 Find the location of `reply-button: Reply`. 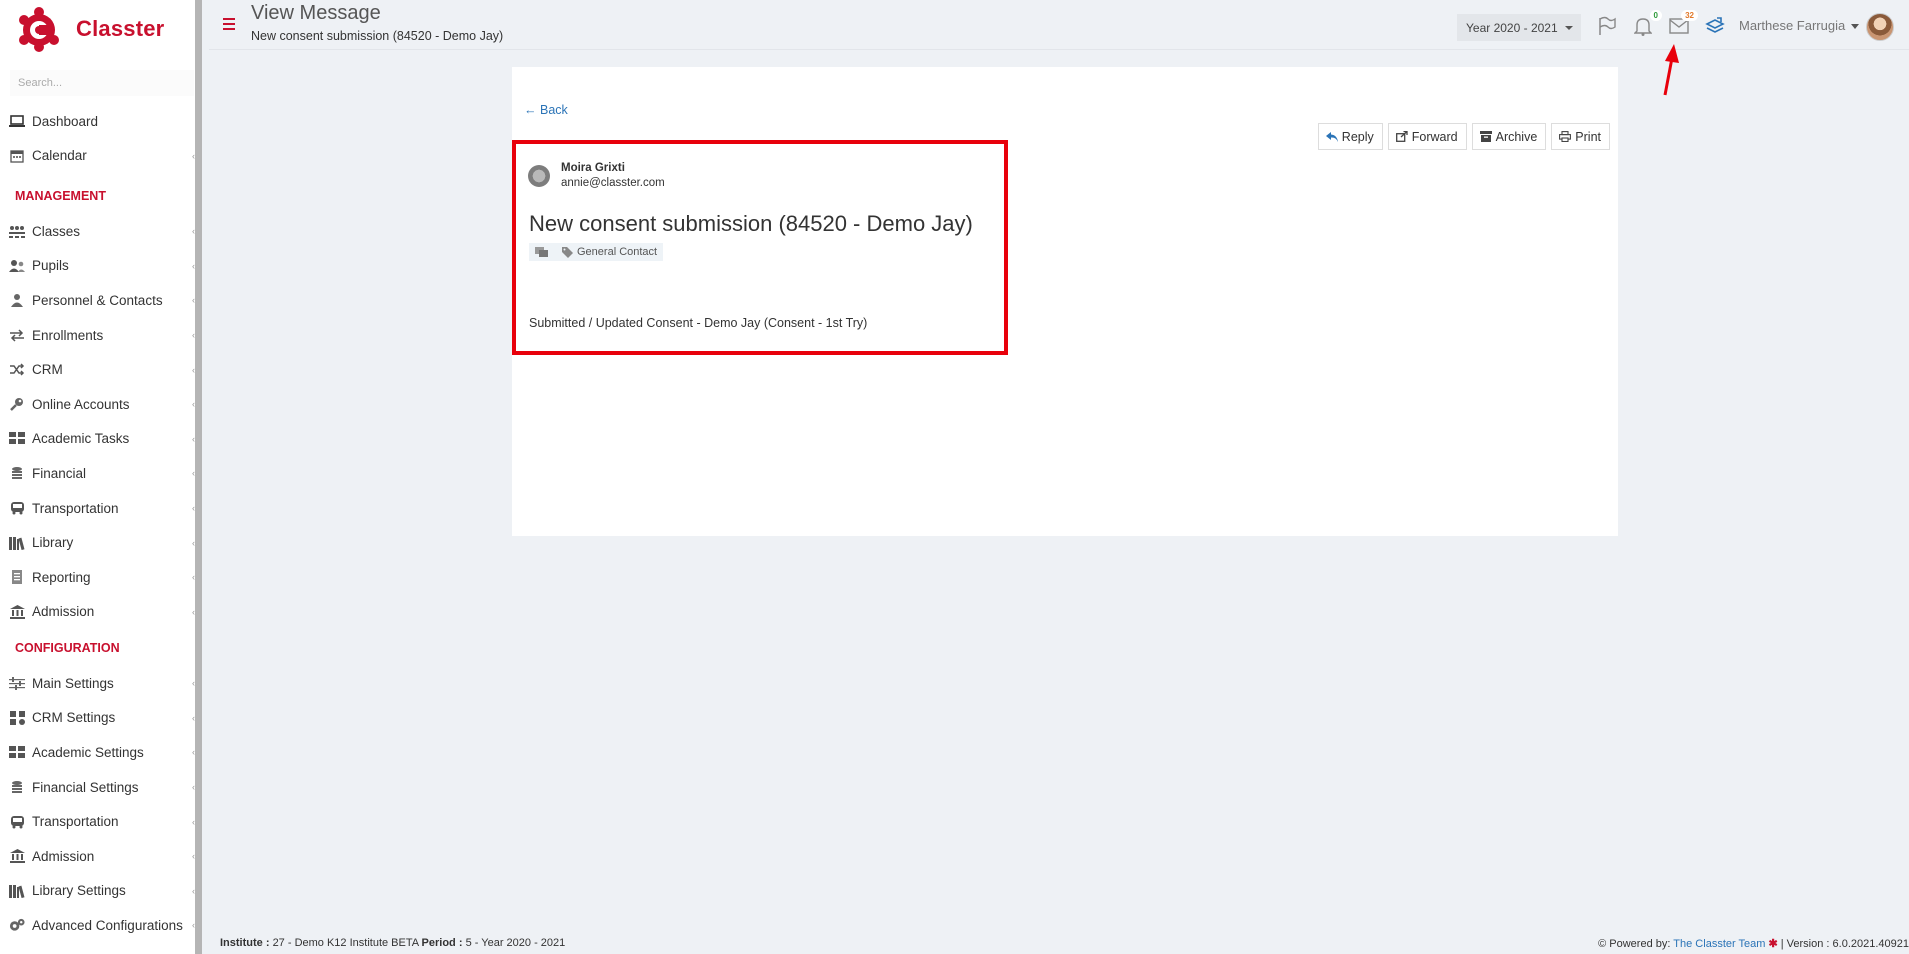

reply-button: Reply is located at coordinates (1350, 136).